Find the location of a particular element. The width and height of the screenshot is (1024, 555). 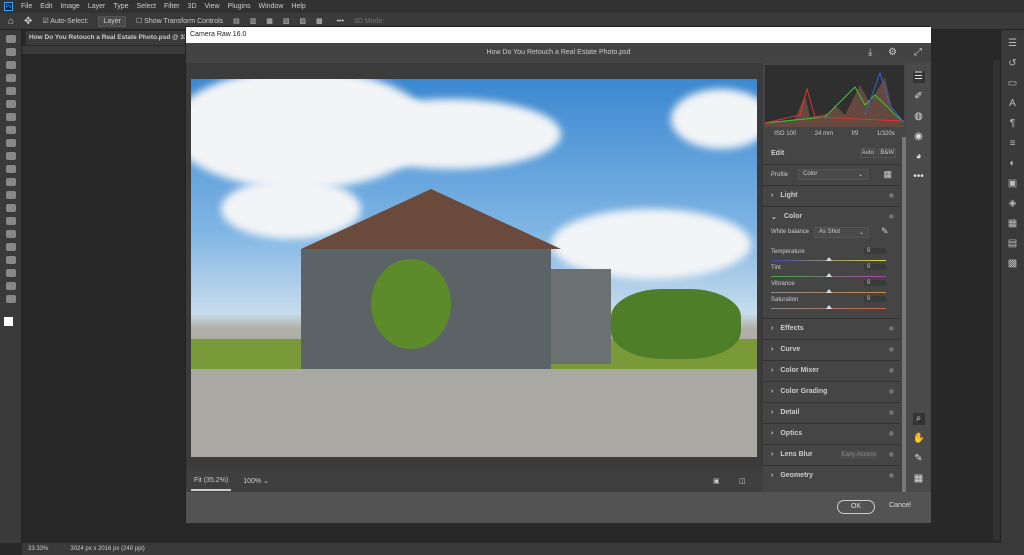

save-icon: ⤓ is located at coordinates (870, 53).